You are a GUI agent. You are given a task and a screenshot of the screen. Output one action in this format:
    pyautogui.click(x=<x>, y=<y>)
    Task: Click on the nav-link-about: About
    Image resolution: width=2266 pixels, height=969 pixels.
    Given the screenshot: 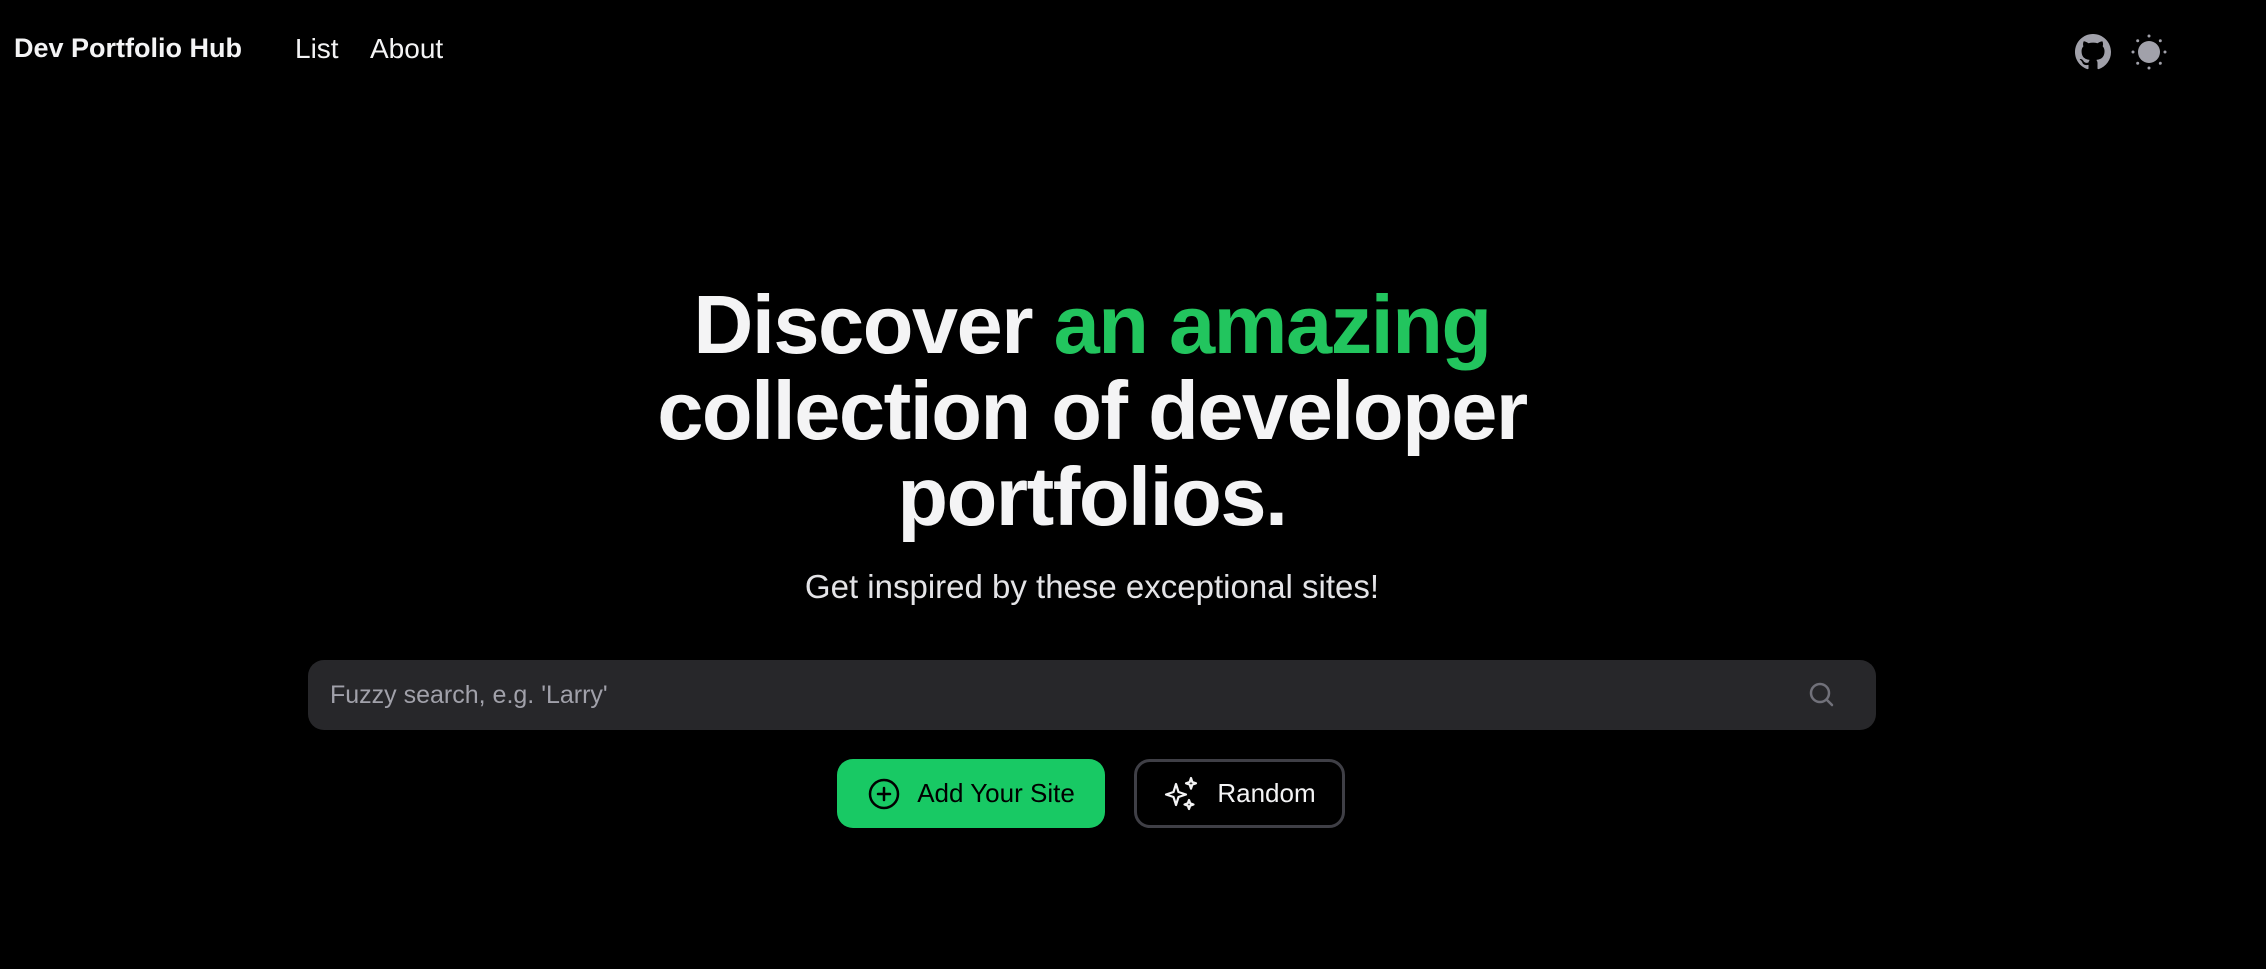 What is the action you would take?
    pyautogui.click(x=406, y=49)
    